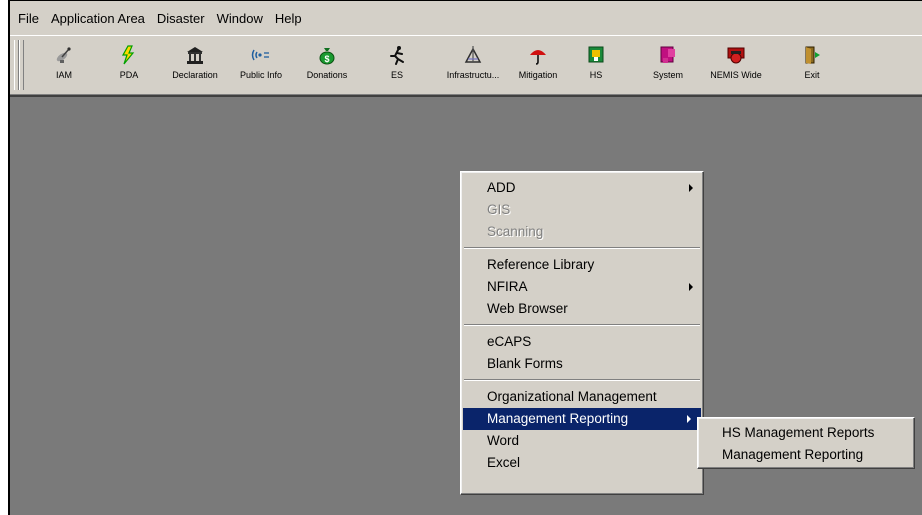 The width and height of the screenshot is (922, 515). Describe the element at coordinates (538, 55) in the screenshot. I see `umbrella-icon` at that location.